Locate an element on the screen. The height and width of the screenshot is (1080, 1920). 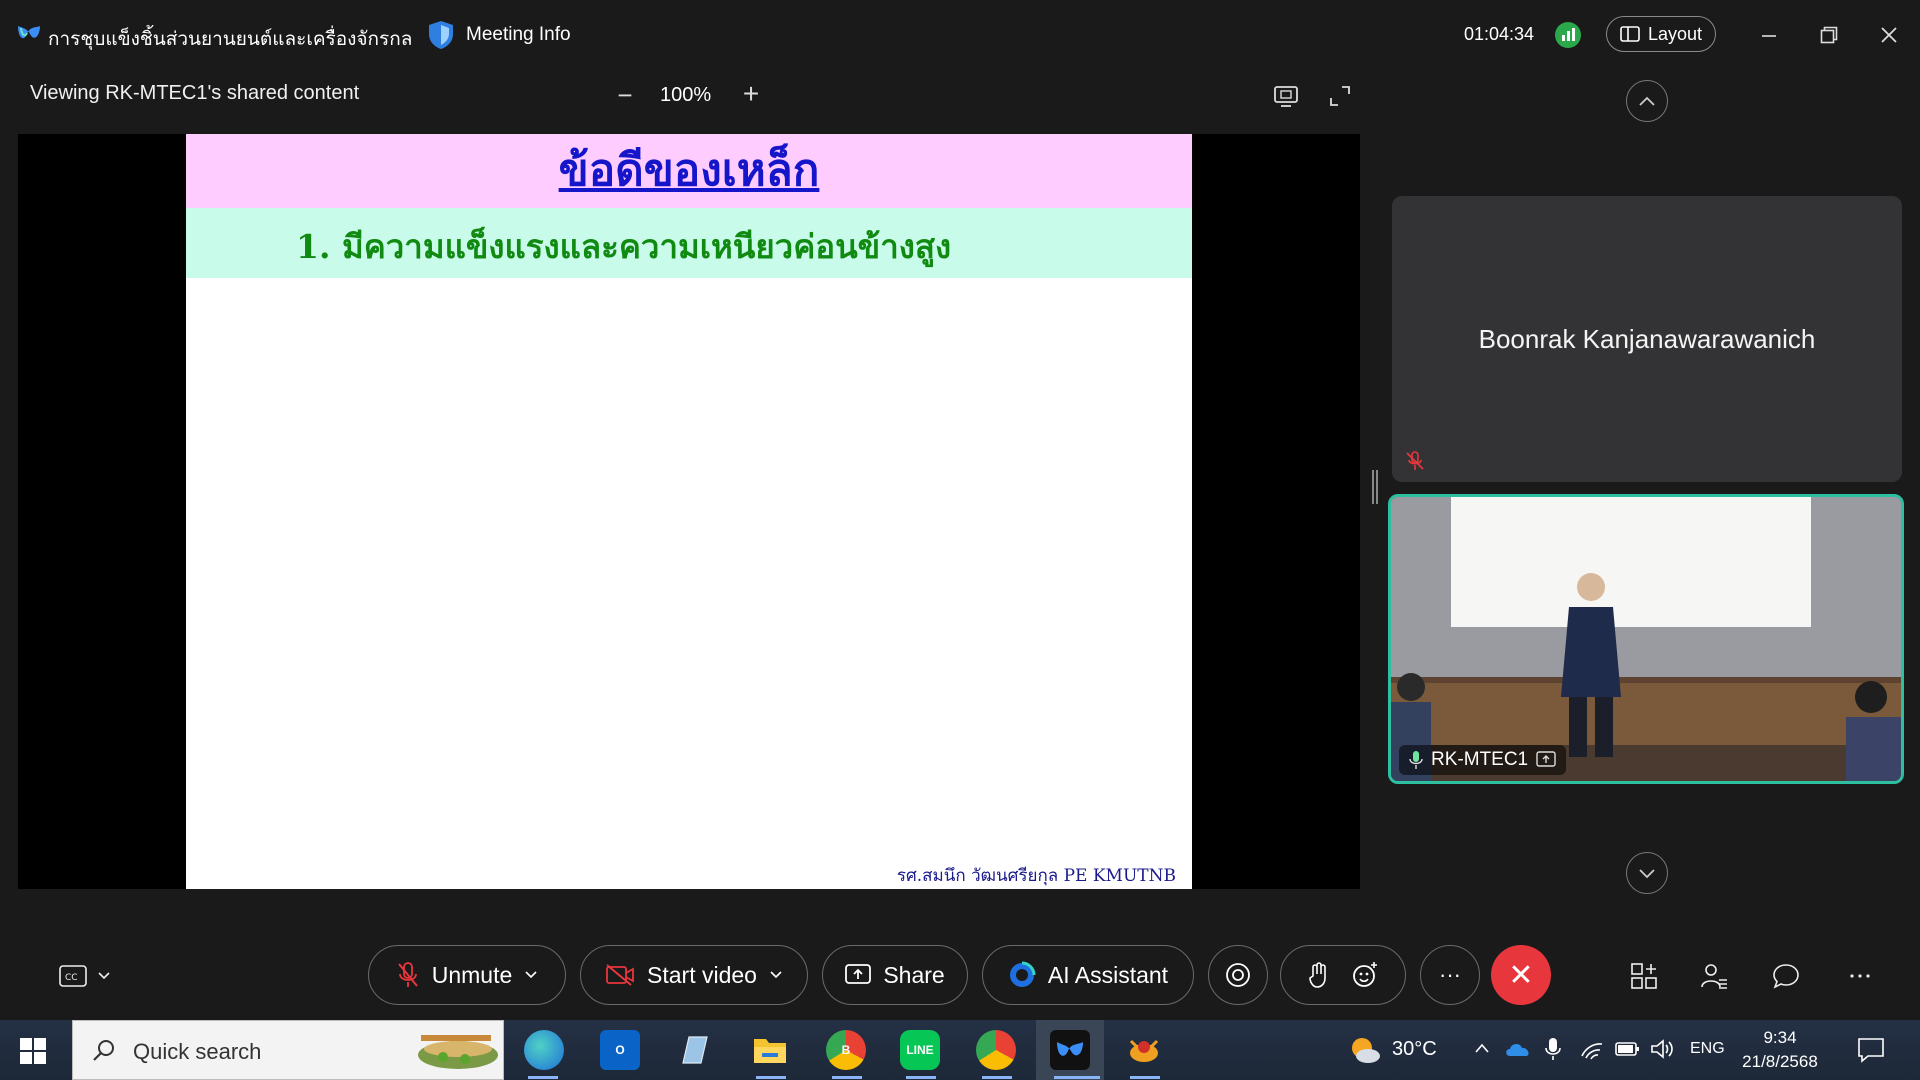
more-panels-button is located at coordinates (1860, 976).